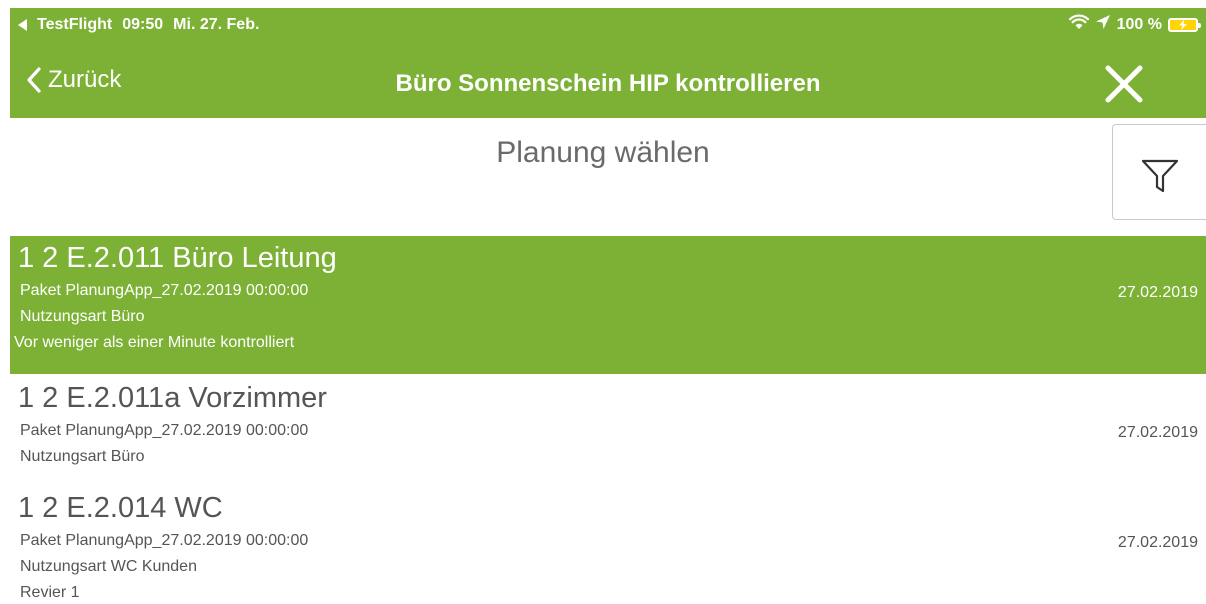 The height and width of the screenshot is (604, 1206). I want to click on filter-button, so click(1159, 172).